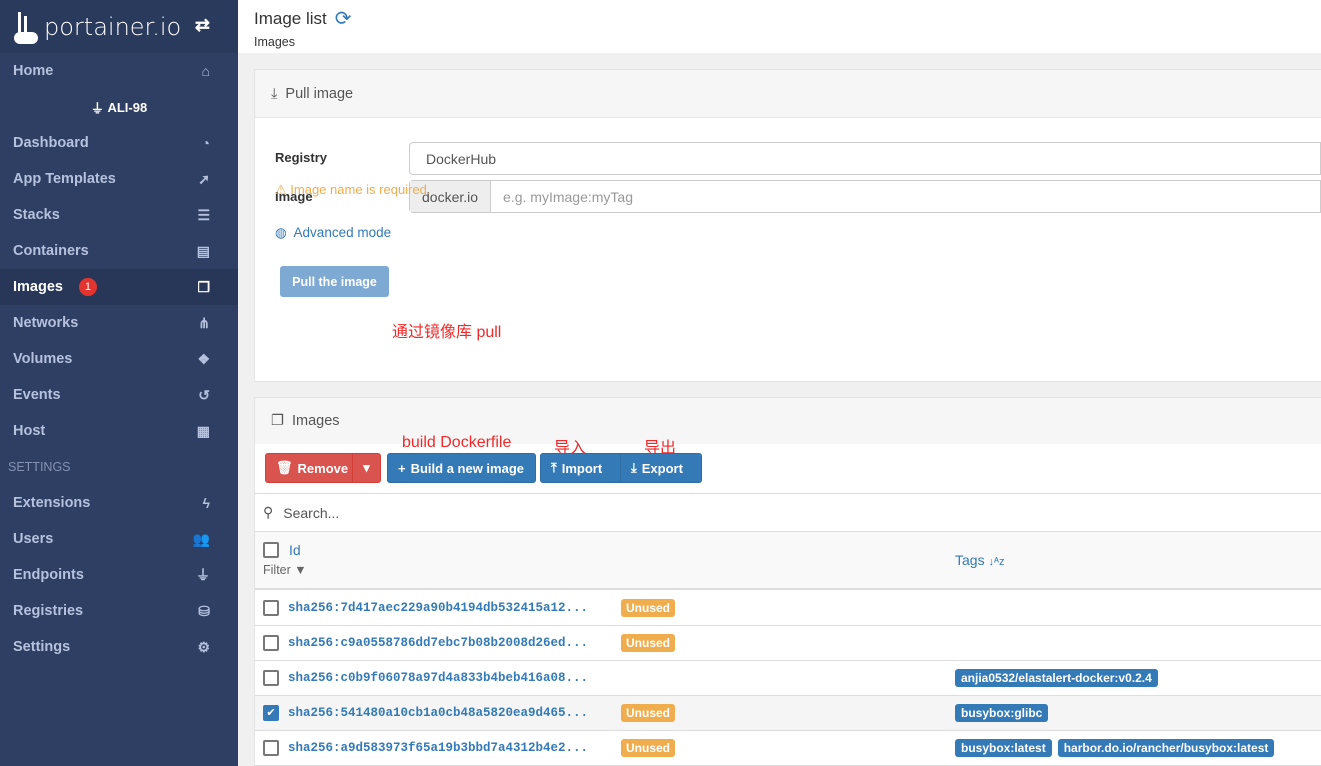 The image size is (1321, 766). I want to click on database-icon: ⛁, so click(204, 610).